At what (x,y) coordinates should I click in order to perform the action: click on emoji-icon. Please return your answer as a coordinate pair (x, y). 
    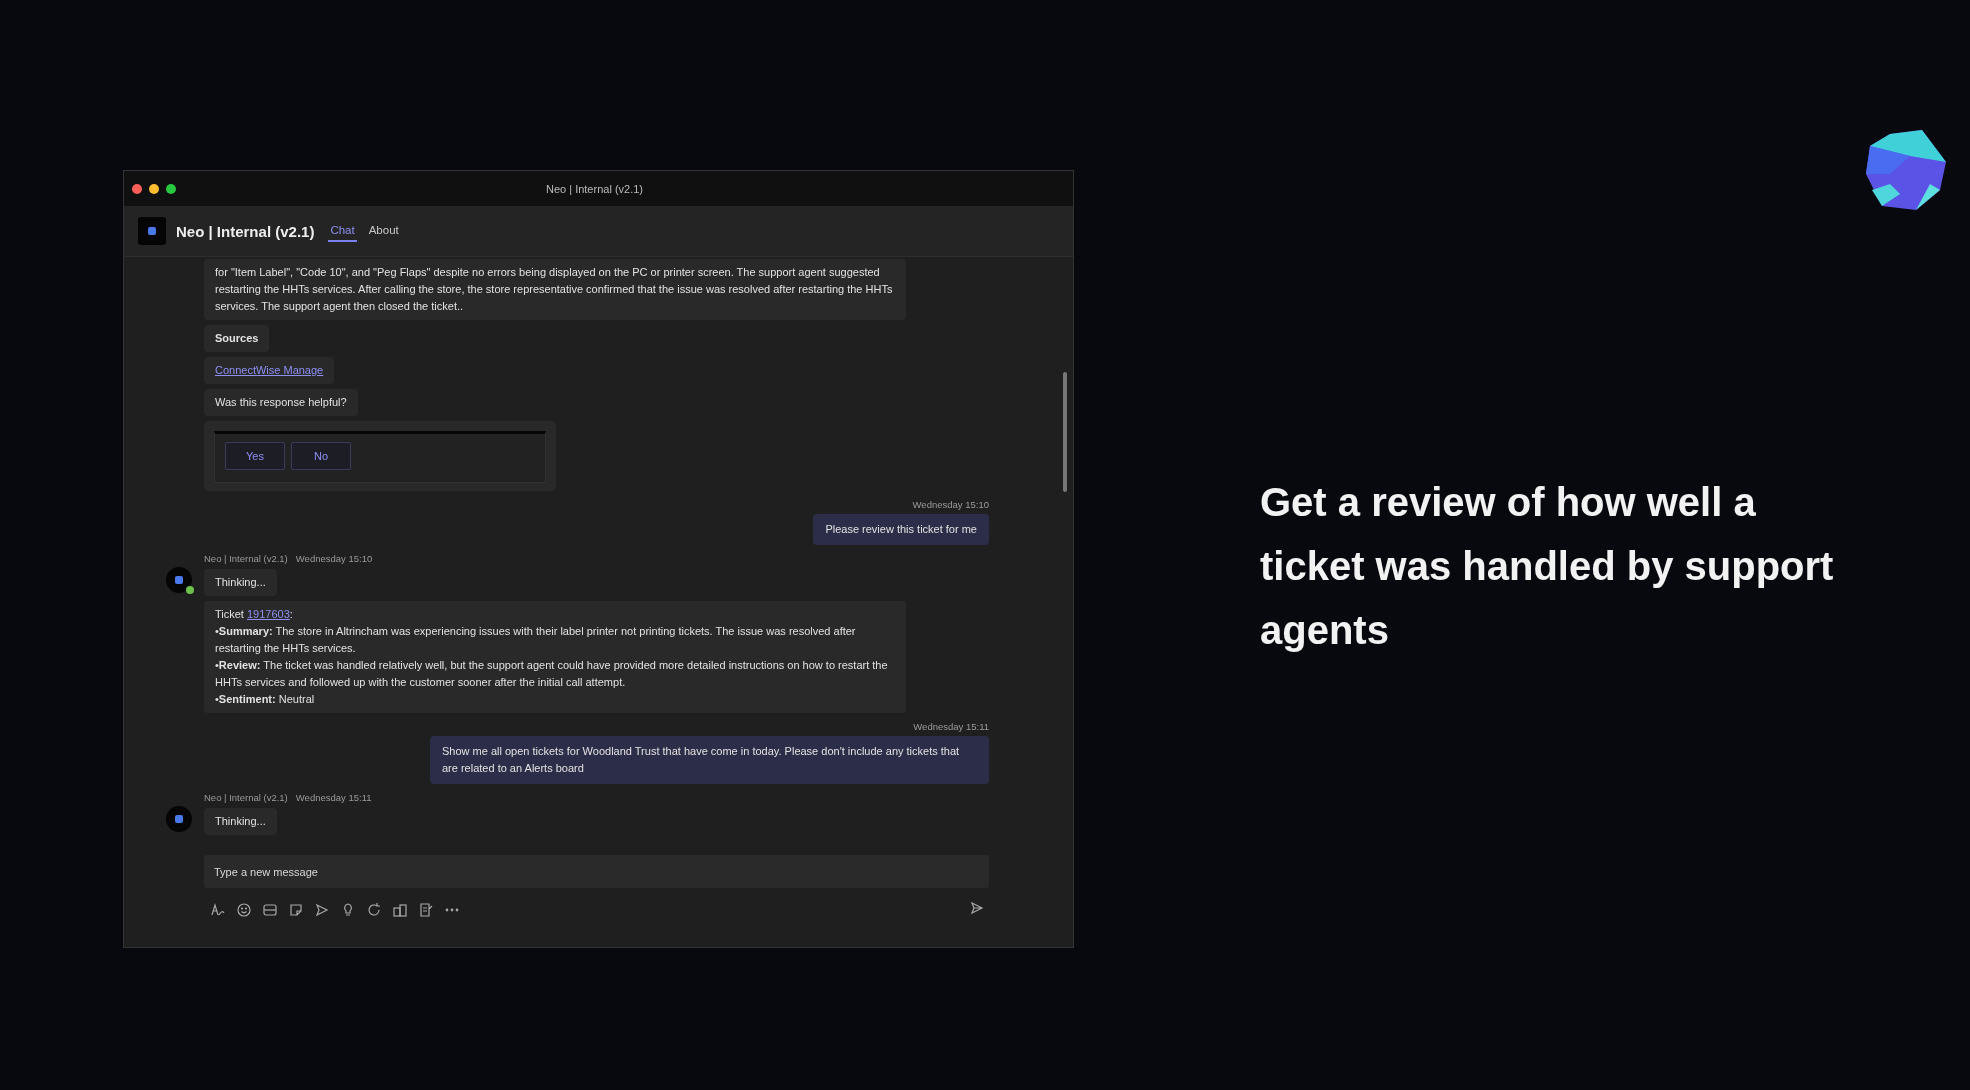
    Looking at the image, I should click on (244, 910).